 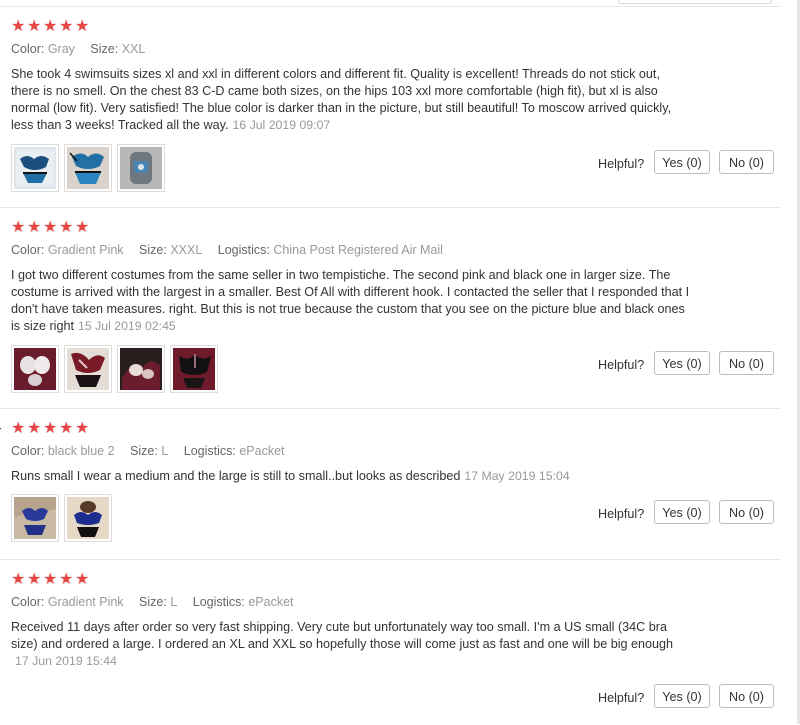 What do you see at coordinates (81, 451) in the screenshot?
I see `color-value: black blue 2` at bounding box center [81, 451].